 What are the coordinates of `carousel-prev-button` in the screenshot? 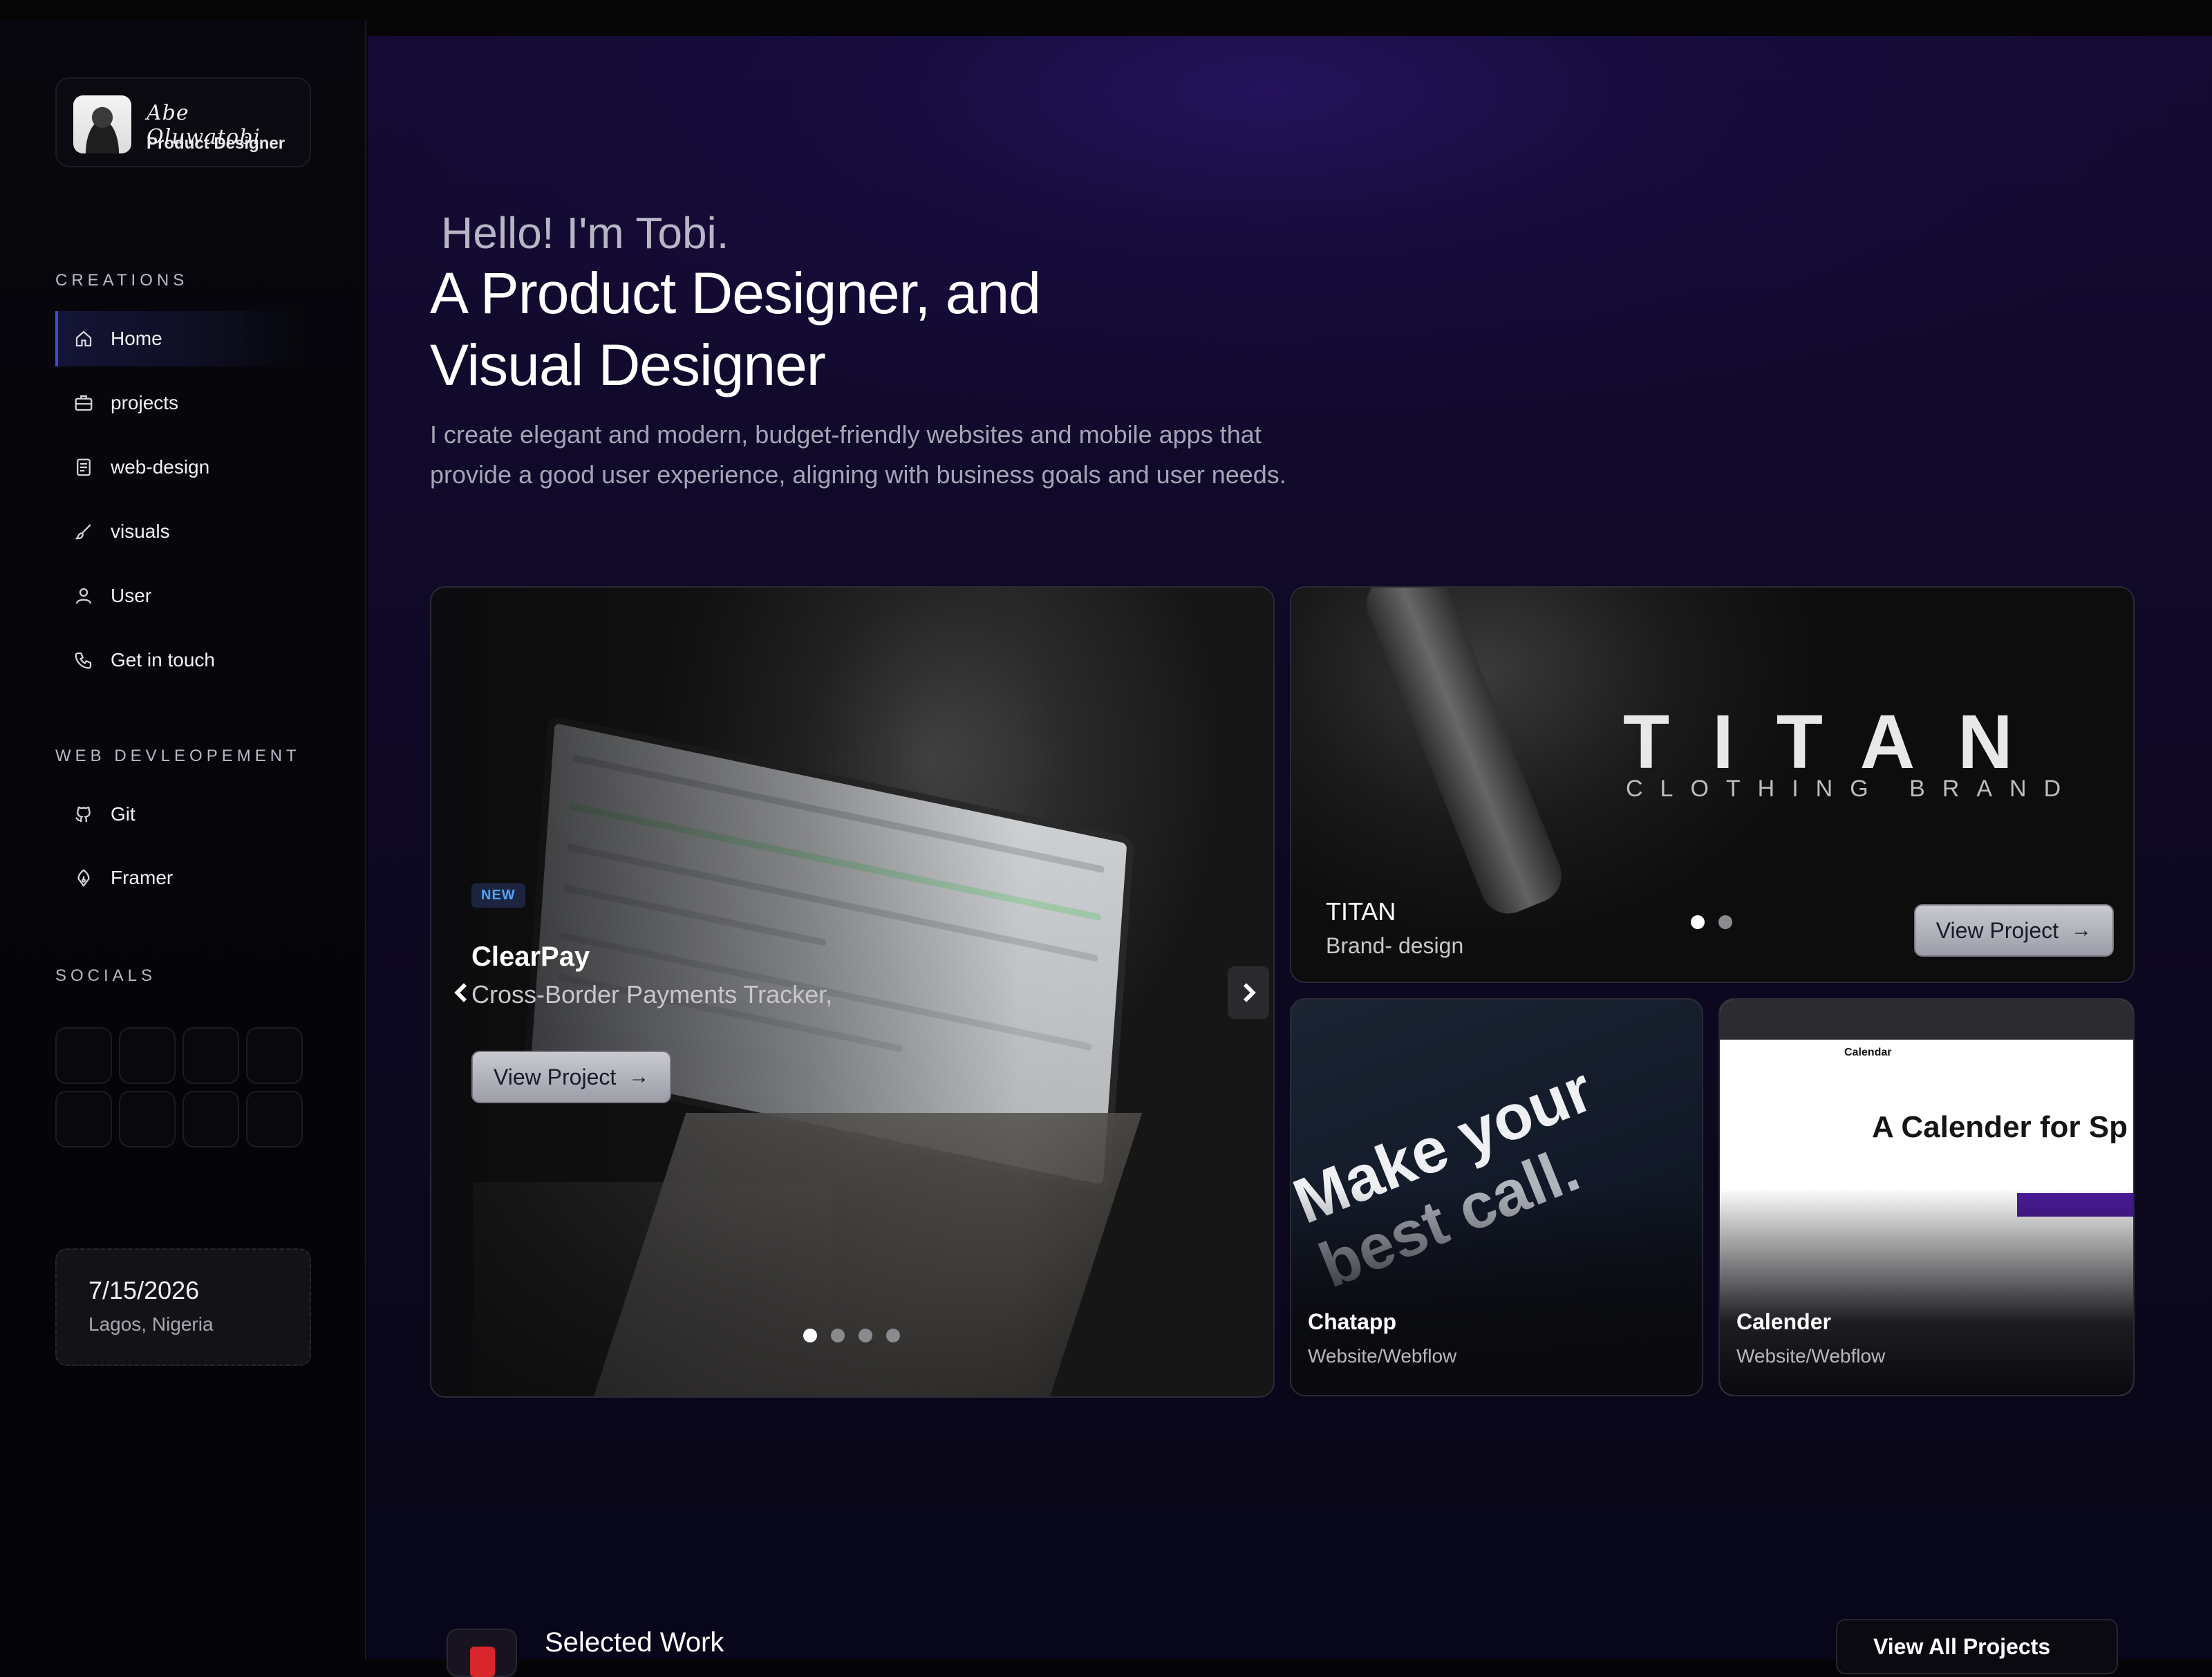 It's located at (461, 993).